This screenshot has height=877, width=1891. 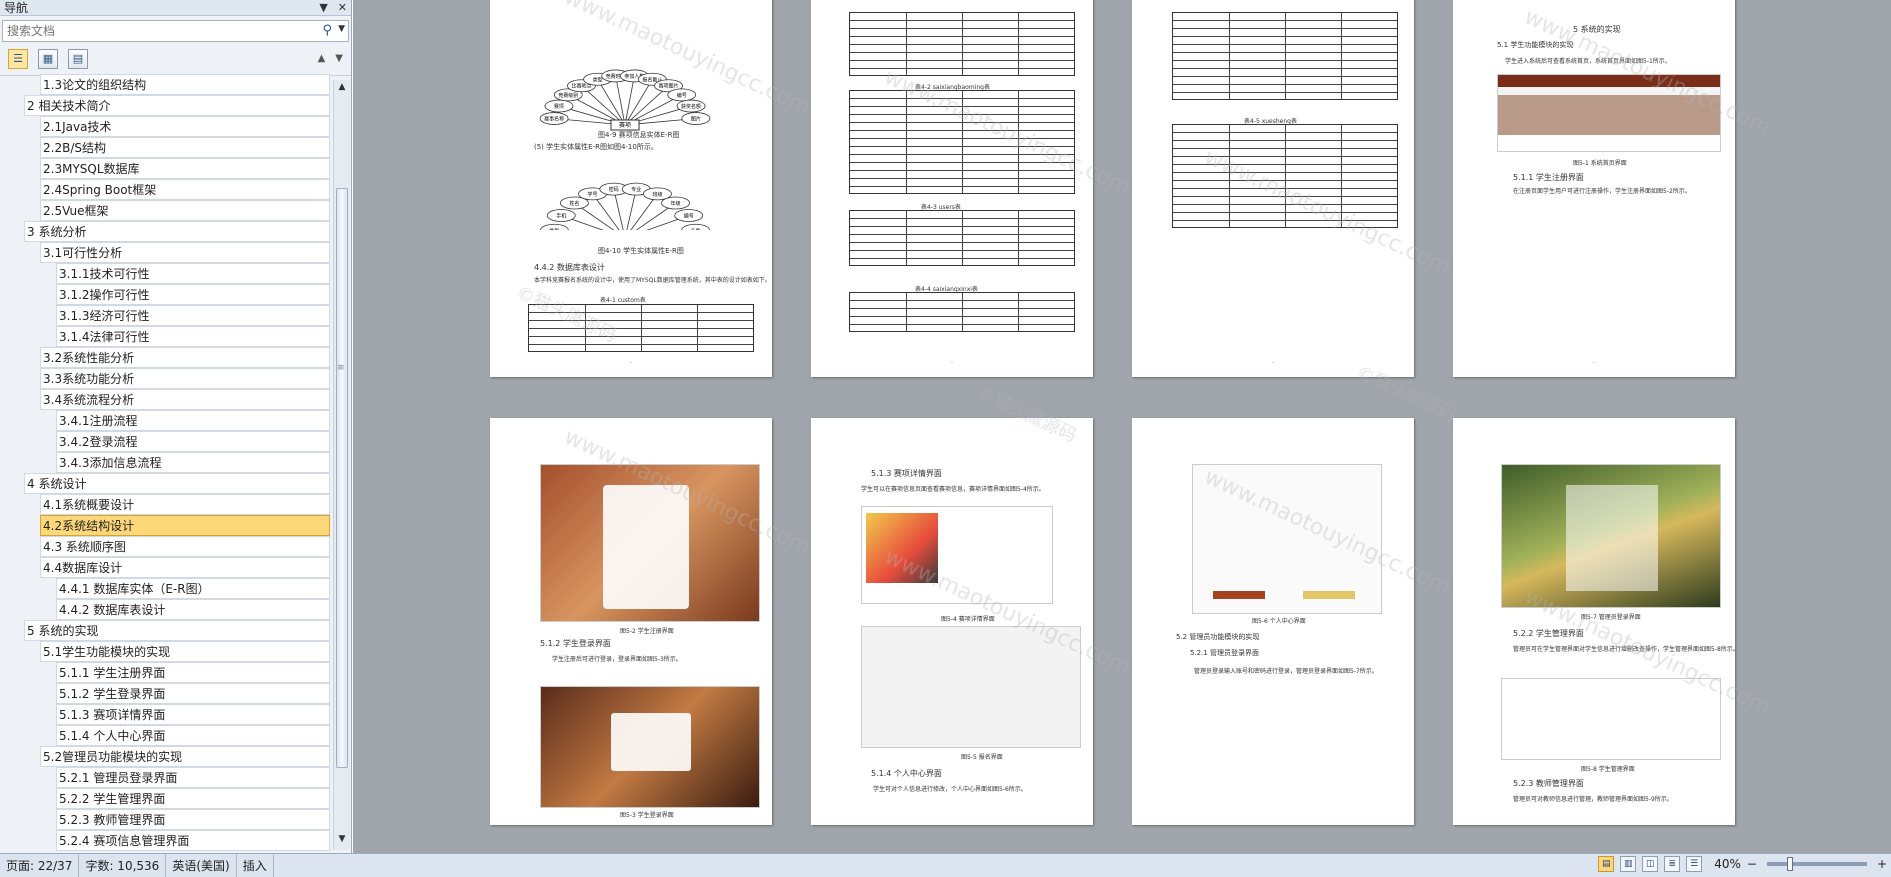 What do you see at coordinates (18, 58) in the screenshot?
I see `headings-view-icon: ☰` at bounding box center [18, 58].